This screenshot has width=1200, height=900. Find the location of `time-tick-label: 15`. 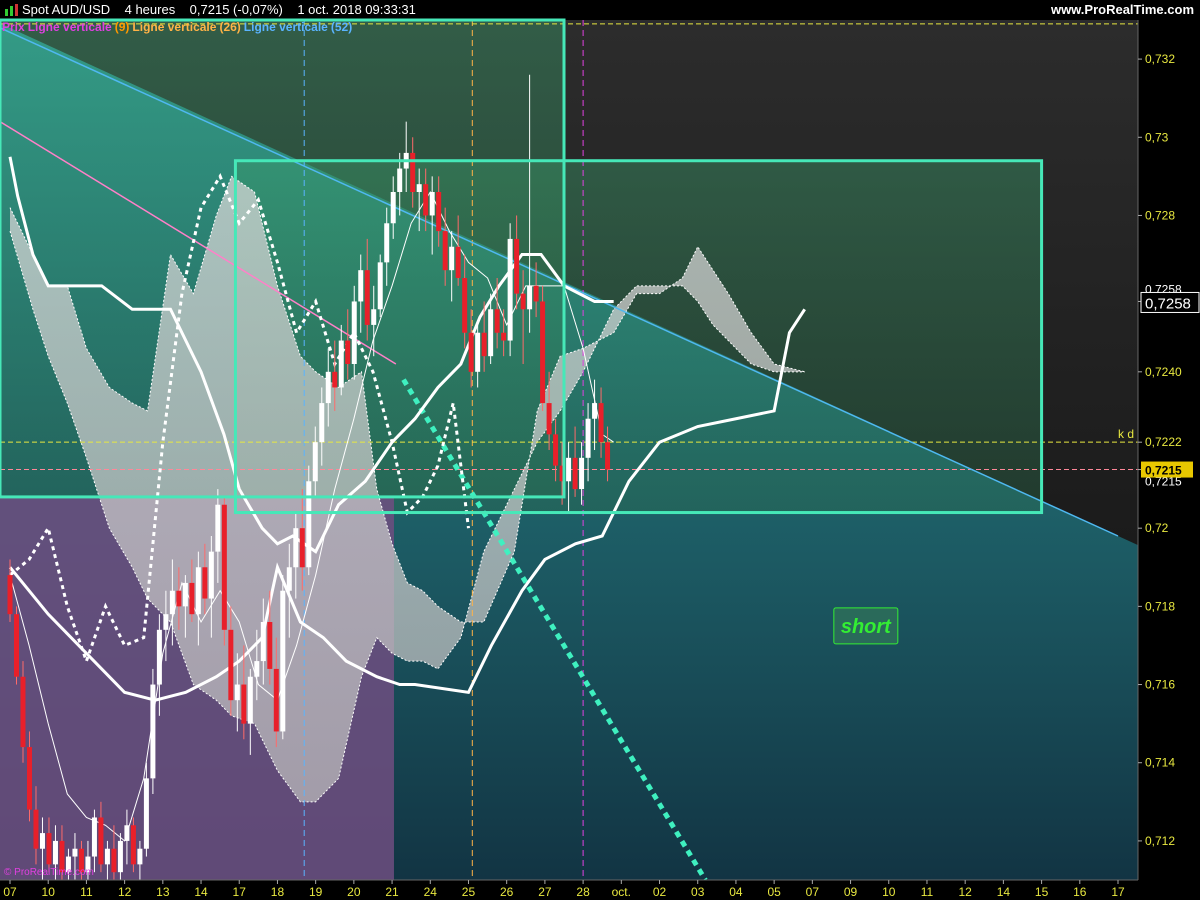

time-tick-label: 15 is located at coordinates (1042, 892).